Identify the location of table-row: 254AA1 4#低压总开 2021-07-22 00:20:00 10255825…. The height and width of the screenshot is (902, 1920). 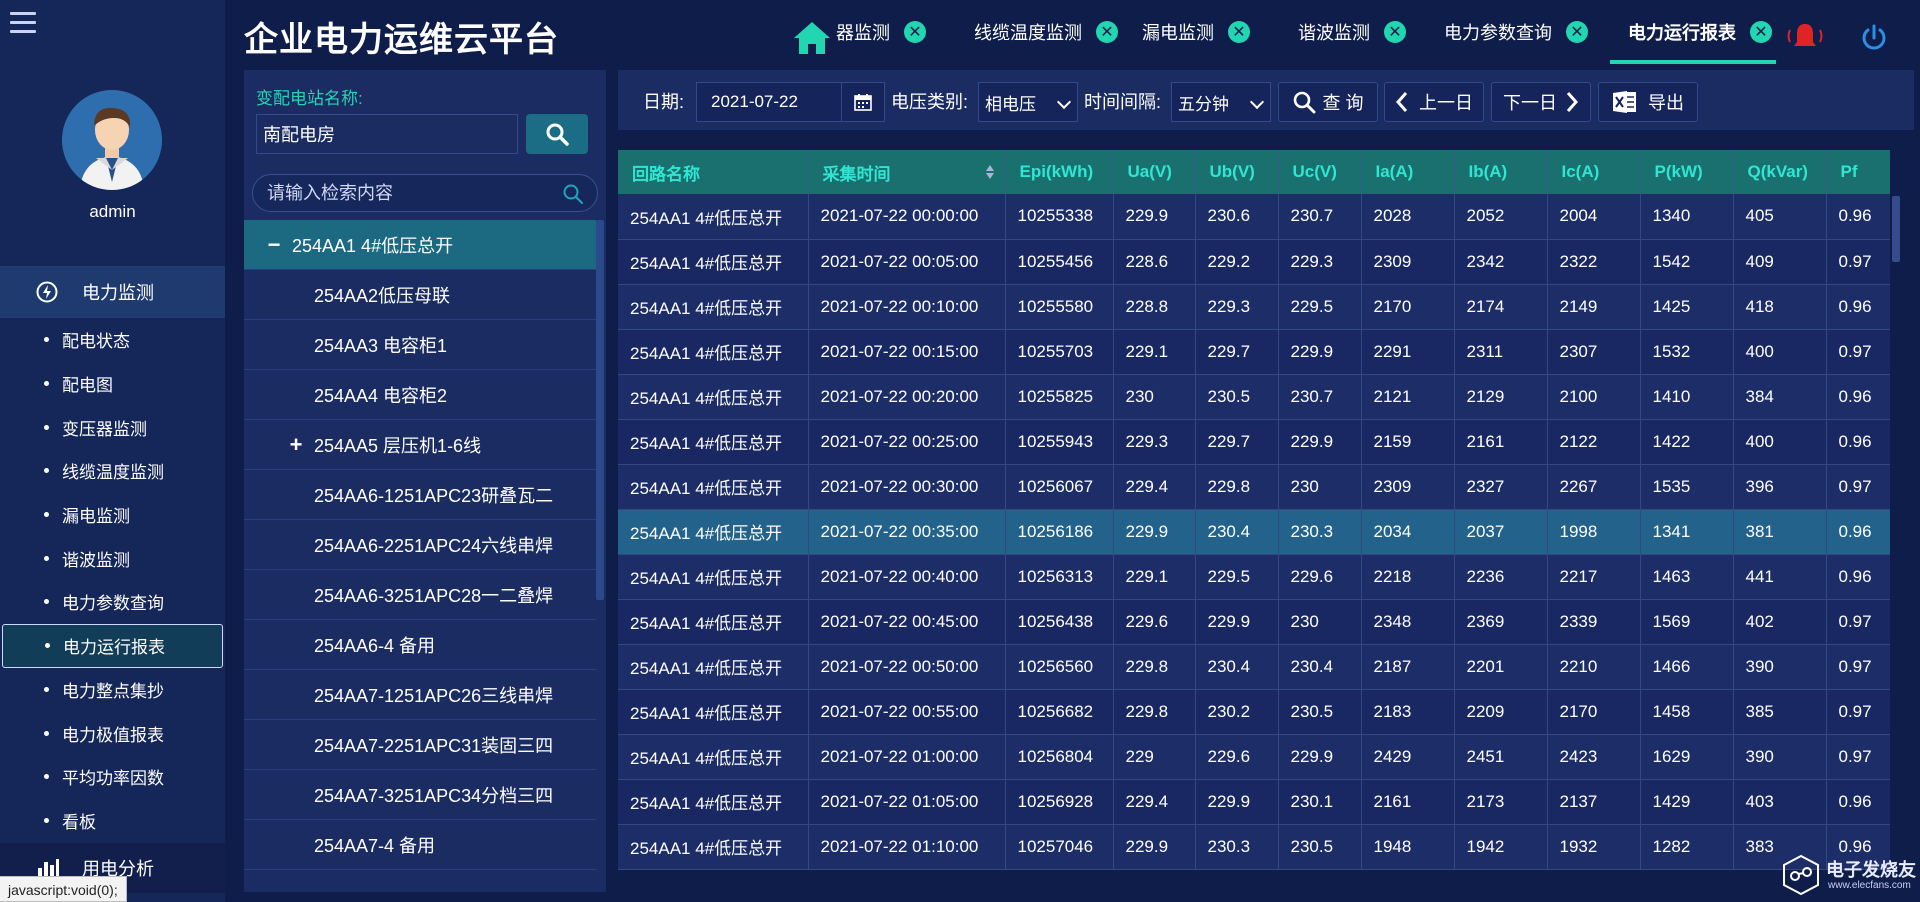
(1254, 397).